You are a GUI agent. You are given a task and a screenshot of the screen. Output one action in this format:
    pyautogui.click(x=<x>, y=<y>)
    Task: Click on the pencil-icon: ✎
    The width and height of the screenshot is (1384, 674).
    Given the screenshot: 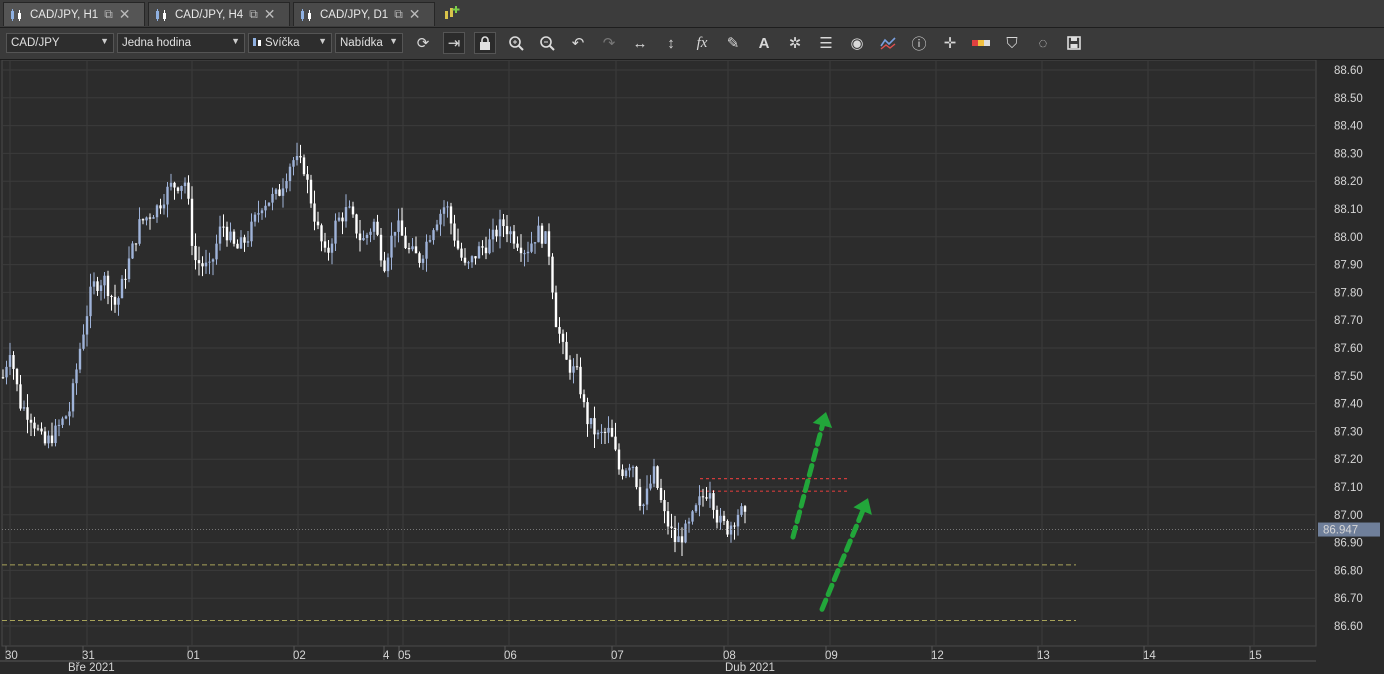 What is the action you would take?
    pyautogui.click(x=733, y=43)
    